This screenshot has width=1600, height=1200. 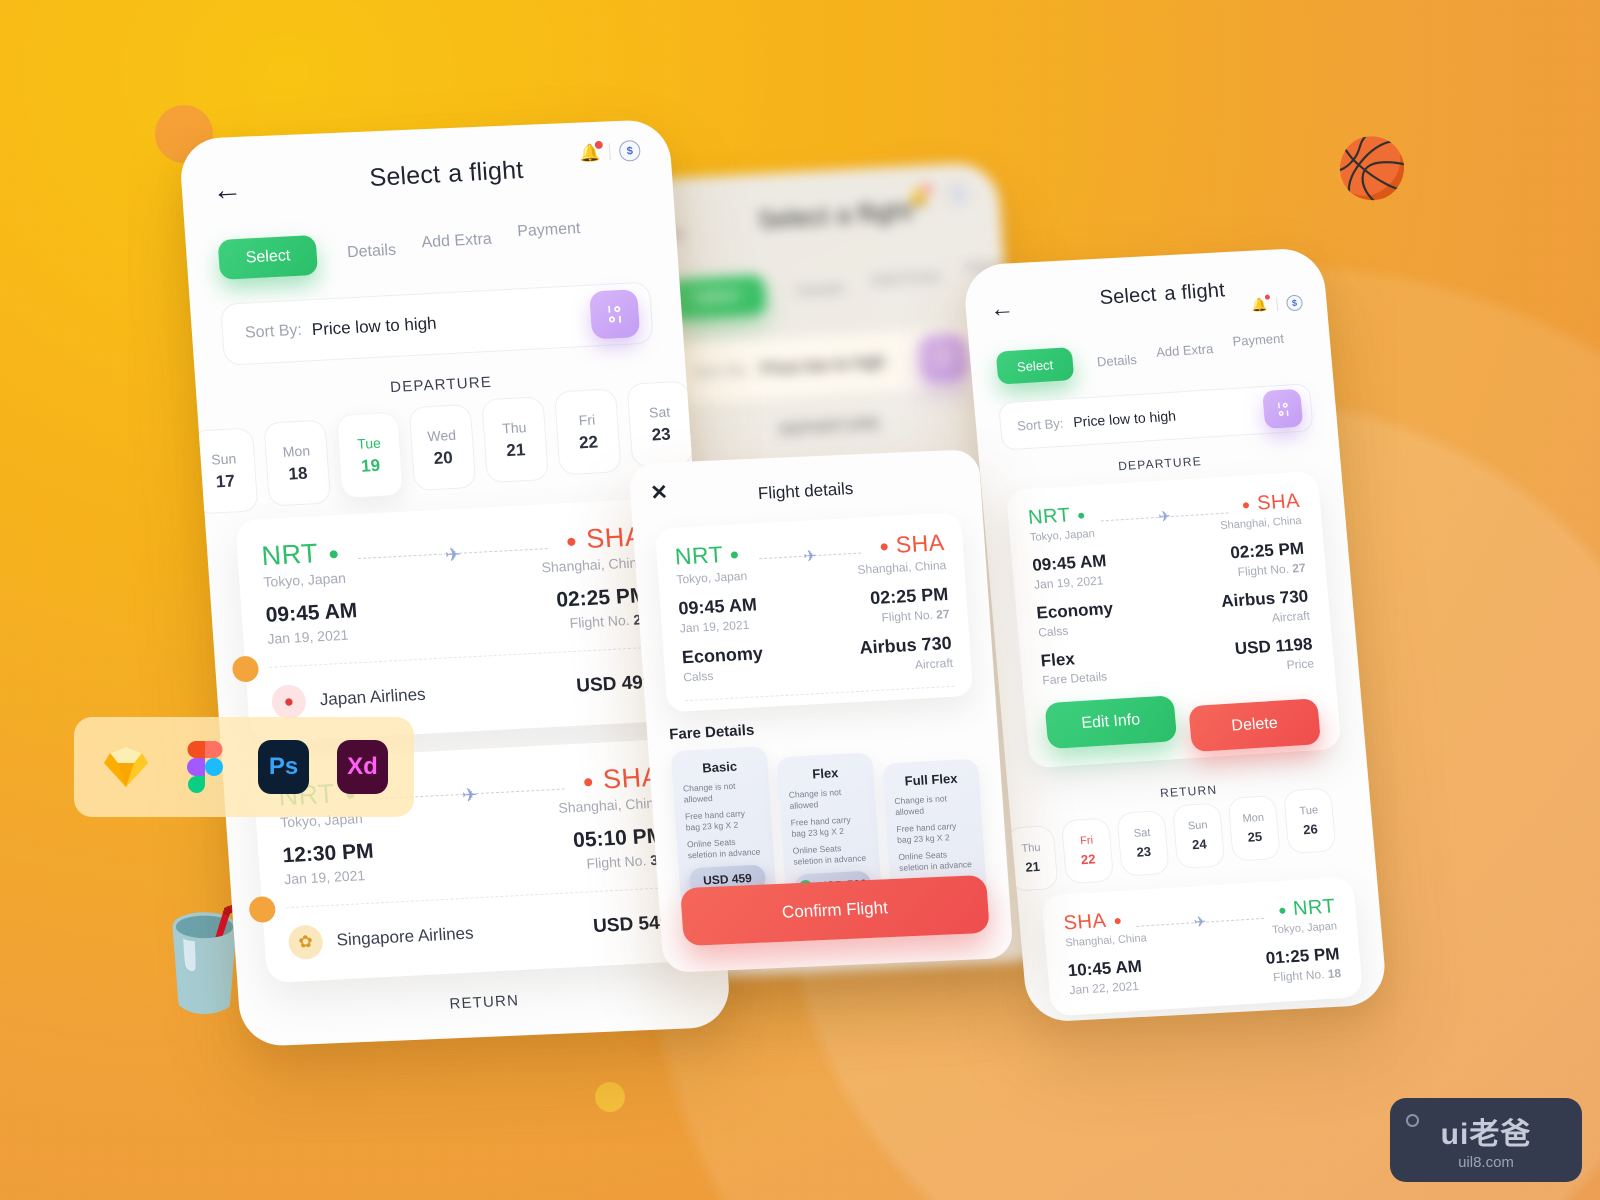 I want to click on date-pill: Mon 18, so click(x=297, y=463).